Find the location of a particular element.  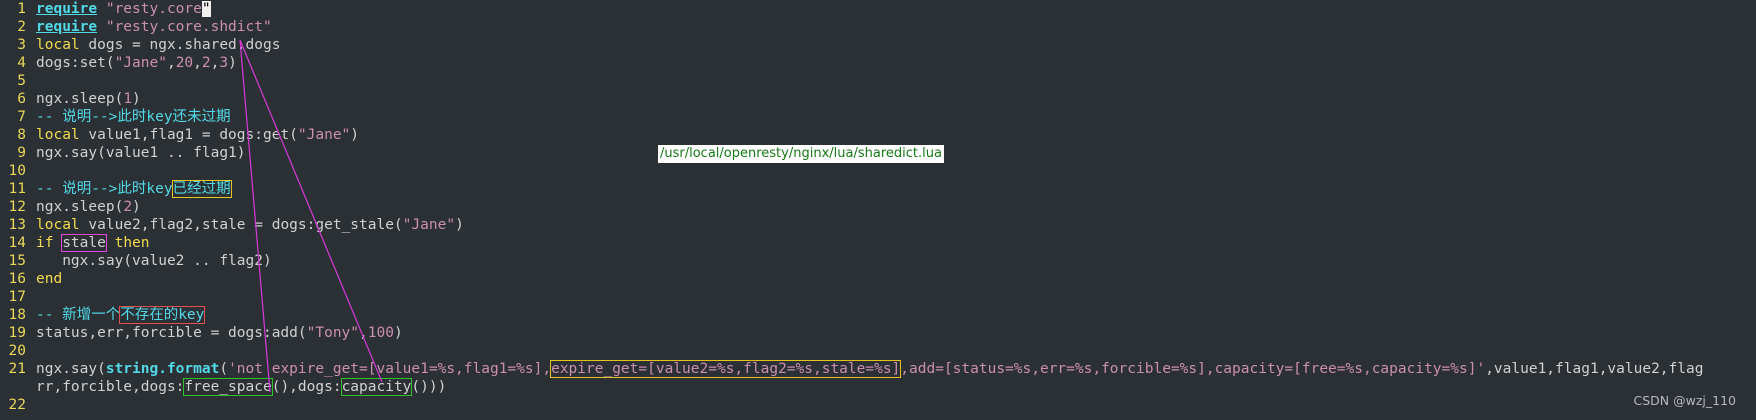

code-token: dogs = ngx.shared.dogs is located at coordinates (180, 45).